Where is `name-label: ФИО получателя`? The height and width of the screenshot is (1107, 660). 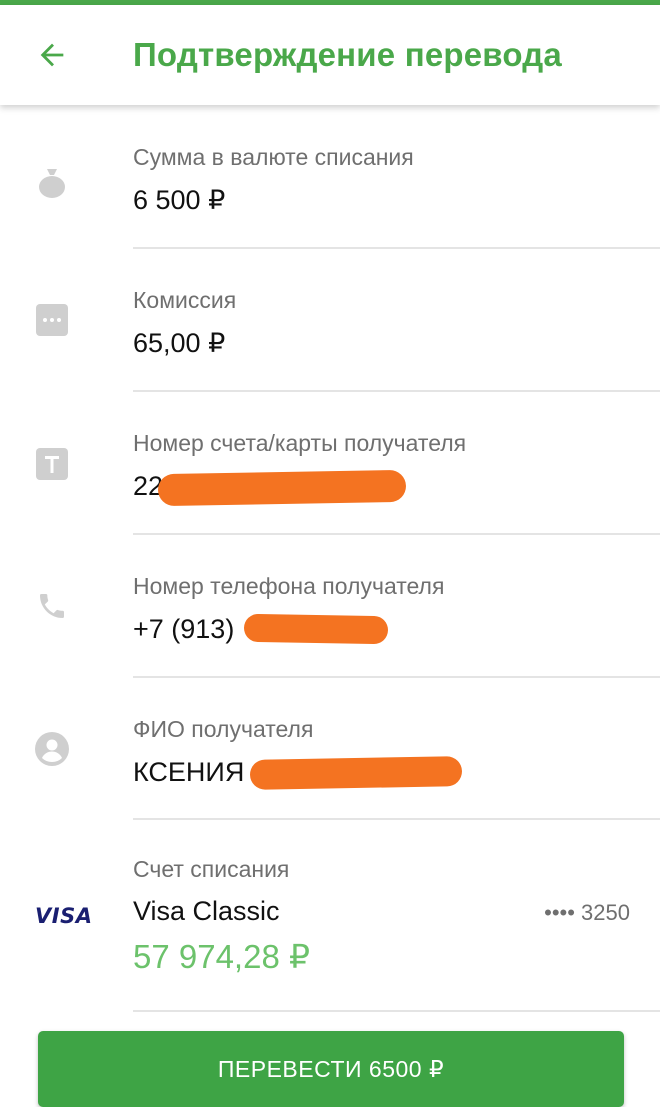
name-label: ФИО получателя is located at coordinates (223, 729).